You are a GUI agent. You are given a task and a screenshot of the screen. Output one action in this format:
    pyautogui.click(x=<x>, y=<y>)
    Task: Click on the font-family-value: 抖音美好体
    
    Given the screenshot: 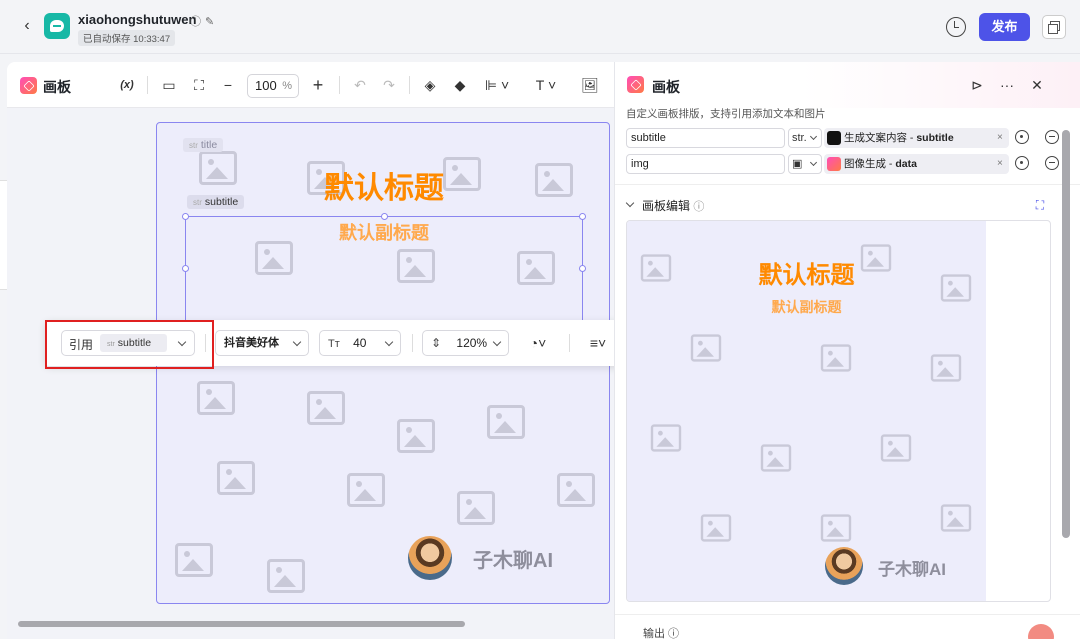 What is the action you would take?
    pyautogui.click(x=251, y=343)
    